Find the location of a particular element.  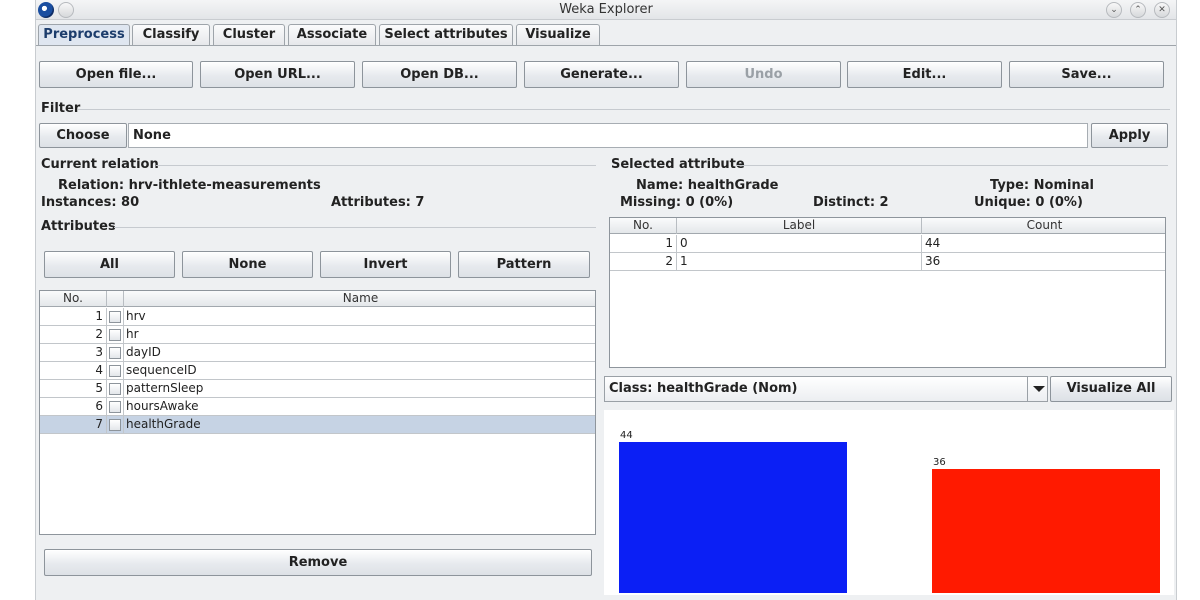

table-row: 5 patternSleep is located at coordinates (317, 389).